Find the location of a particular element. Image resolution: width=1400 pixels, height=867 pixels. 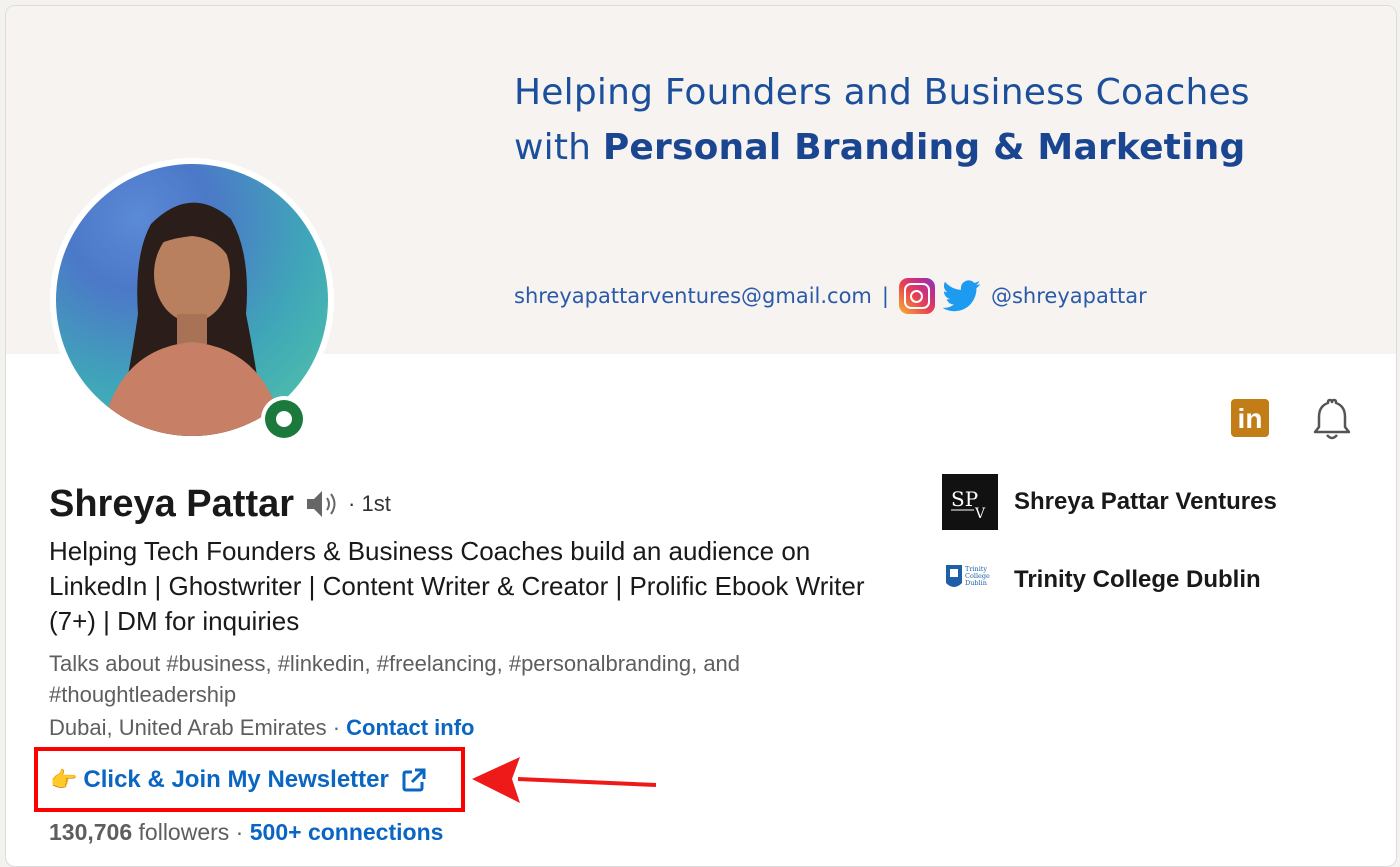

org-name: Shreya Pattar Ventures is located at coordinates (1145, 501).